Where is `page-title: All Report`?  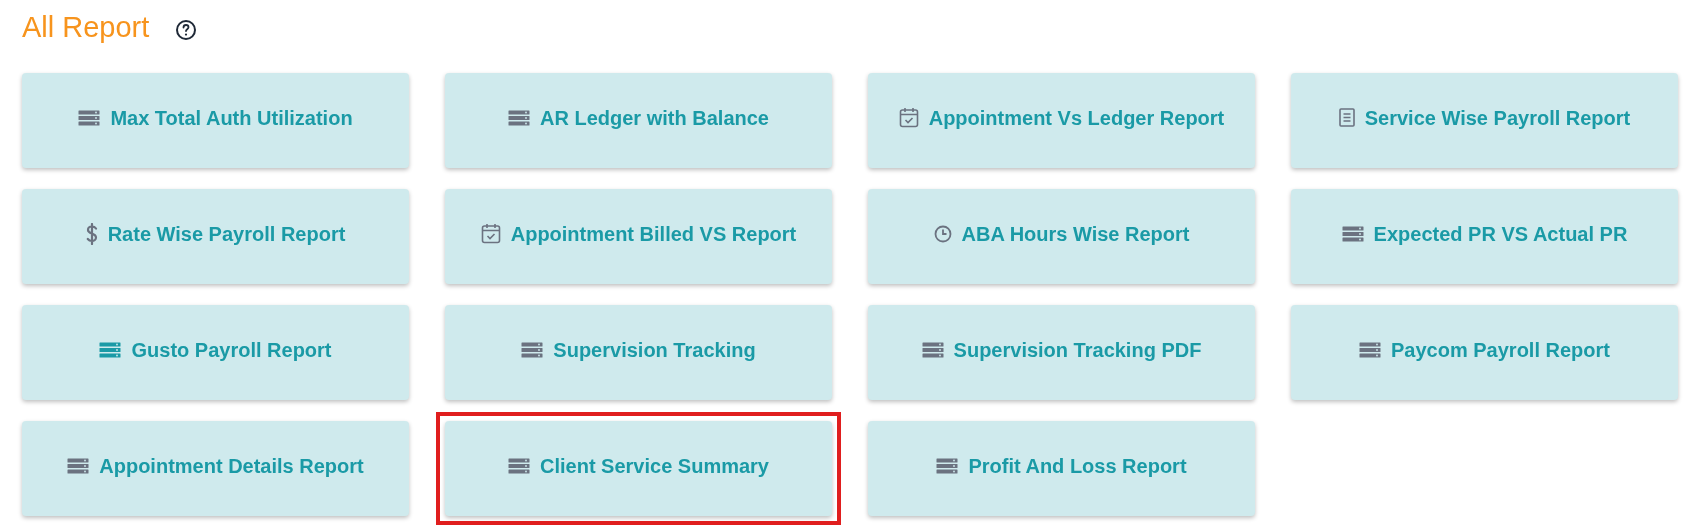
page-title: All Report is located at coordinates (86, 28).